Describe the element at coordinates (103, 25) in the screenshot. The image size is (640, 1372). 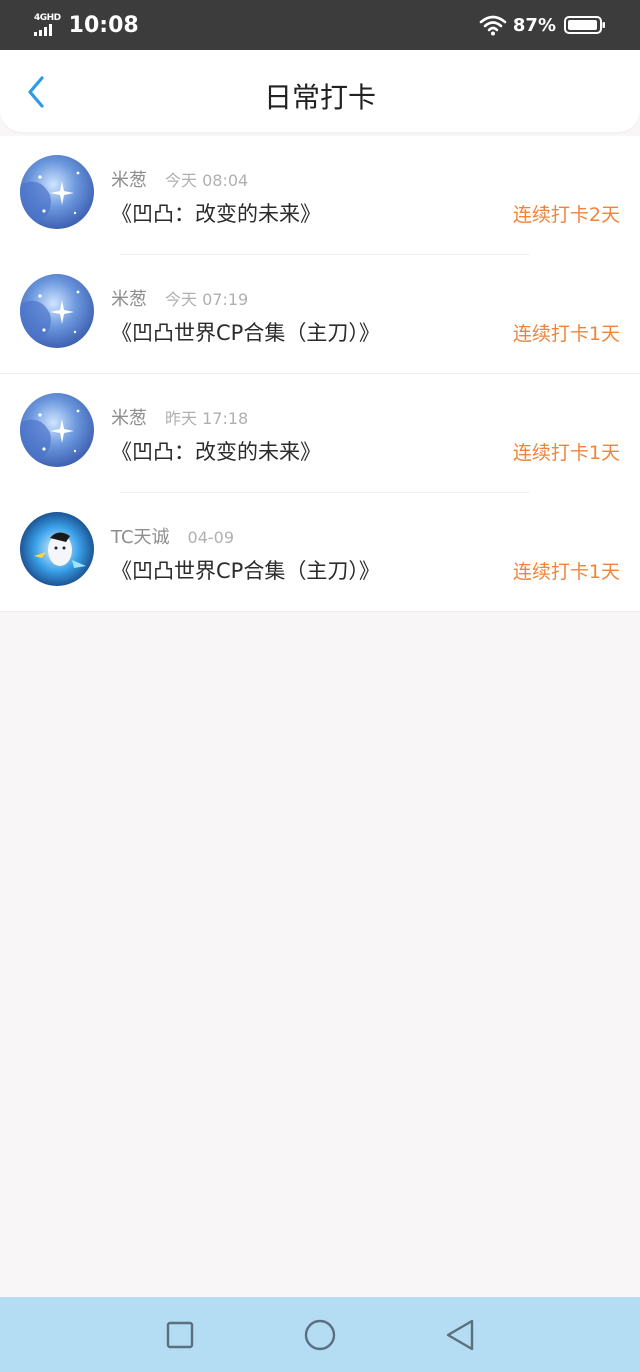
I see `clock: 10:08` at that location.